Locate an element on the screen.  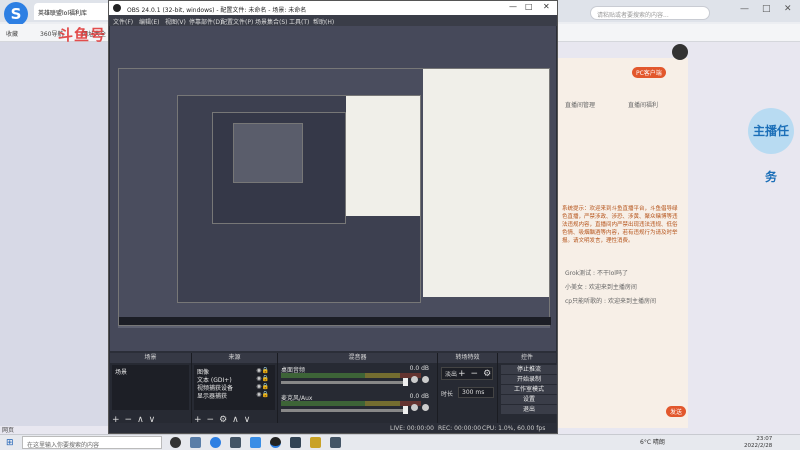
weather-widget: 6°C 晴朗 is located at coordinates (652, 441).